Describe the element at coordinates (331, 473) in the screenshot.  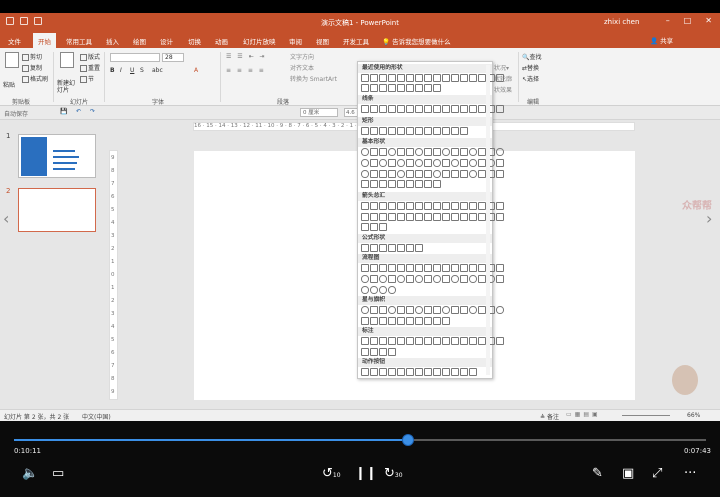
I see `skip-back-button: ↺10` at that location.